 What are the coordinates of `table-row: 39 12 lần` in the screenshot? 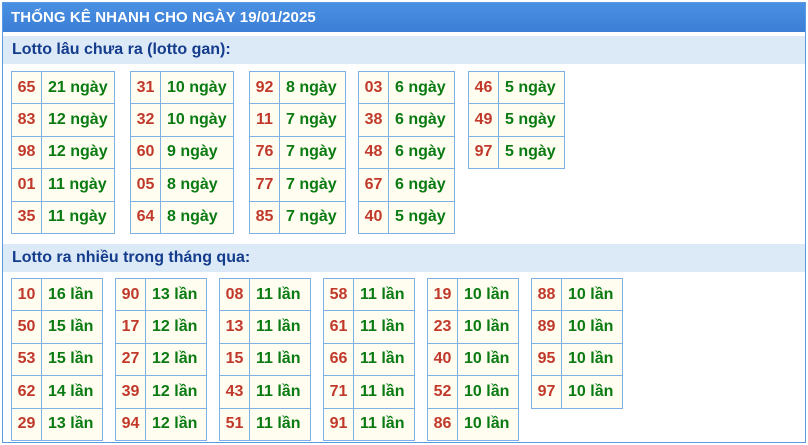 It's located at (161, 392).